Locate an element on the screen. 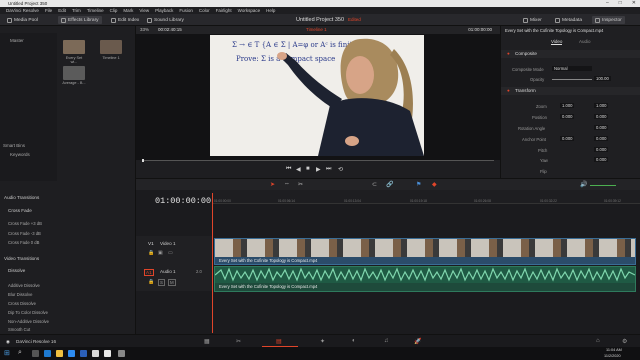 The height and width of the screenshot is (360, 640). solo-icon: S is located at coordinates (161, 282).